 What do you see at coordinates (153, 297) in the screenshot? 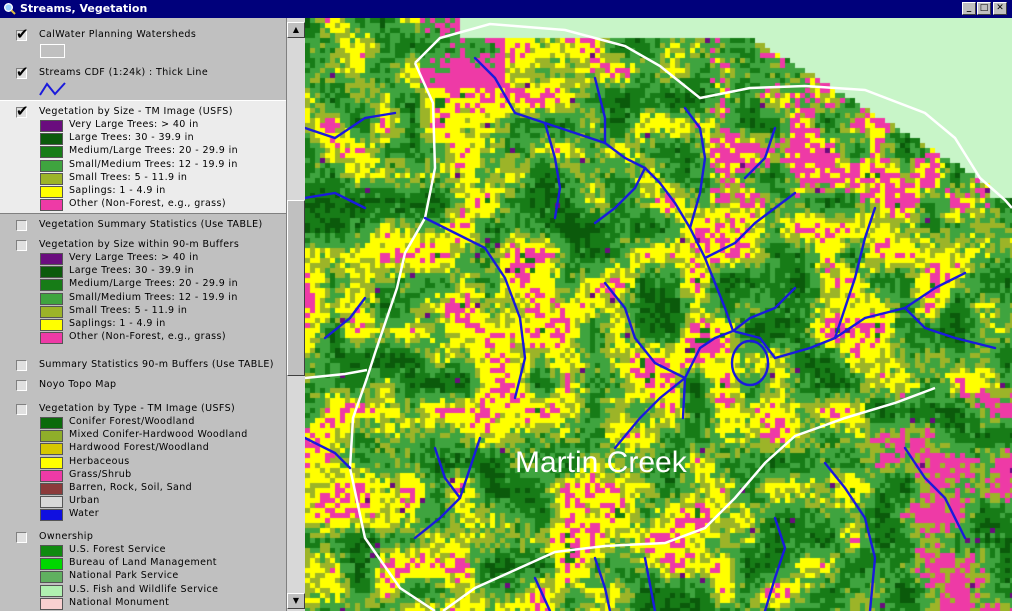
I see `legend-class-label: Small/Medium Trees: 12 - 19.9 in` at bounding box center [153, 297].